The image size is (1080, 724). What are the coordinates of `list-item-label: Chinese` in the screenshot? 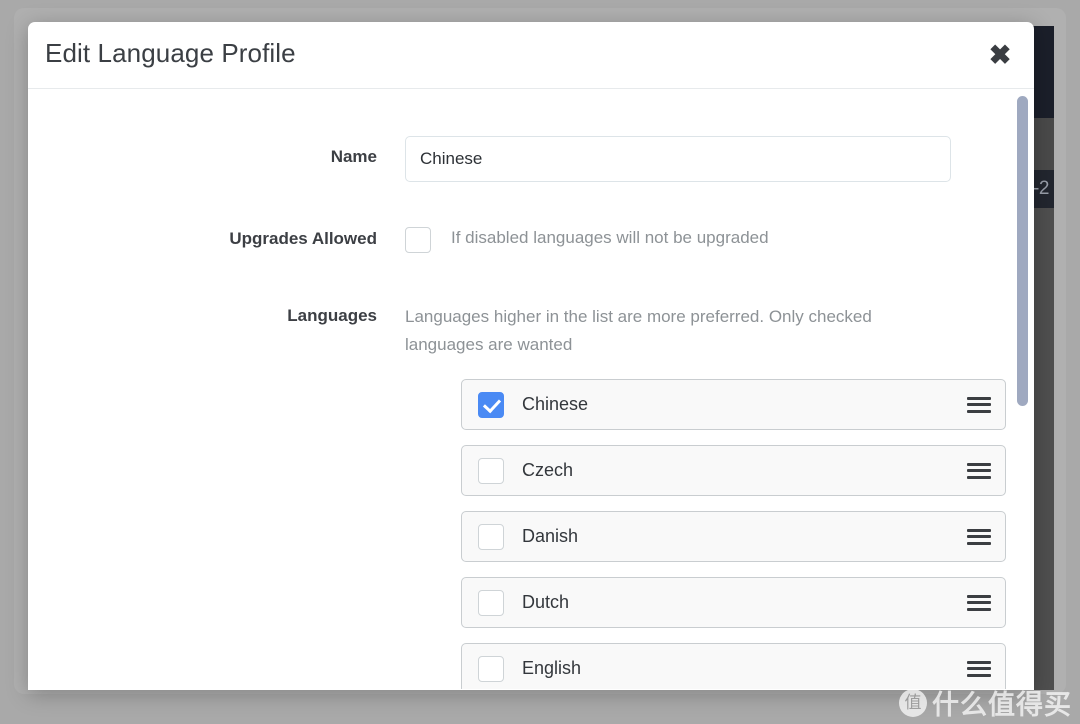 It's located at (555, 404).